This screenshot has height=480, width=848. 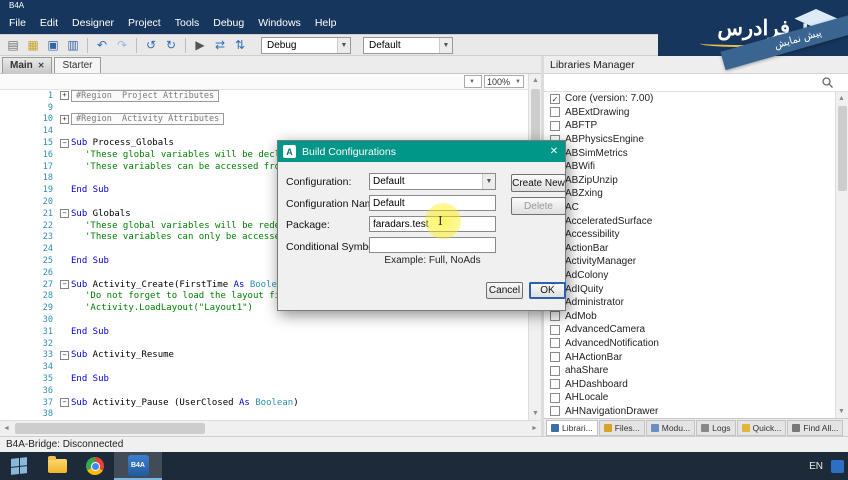 I want to click on scroll-down-icon: ▼, so click(x=841, y=411).